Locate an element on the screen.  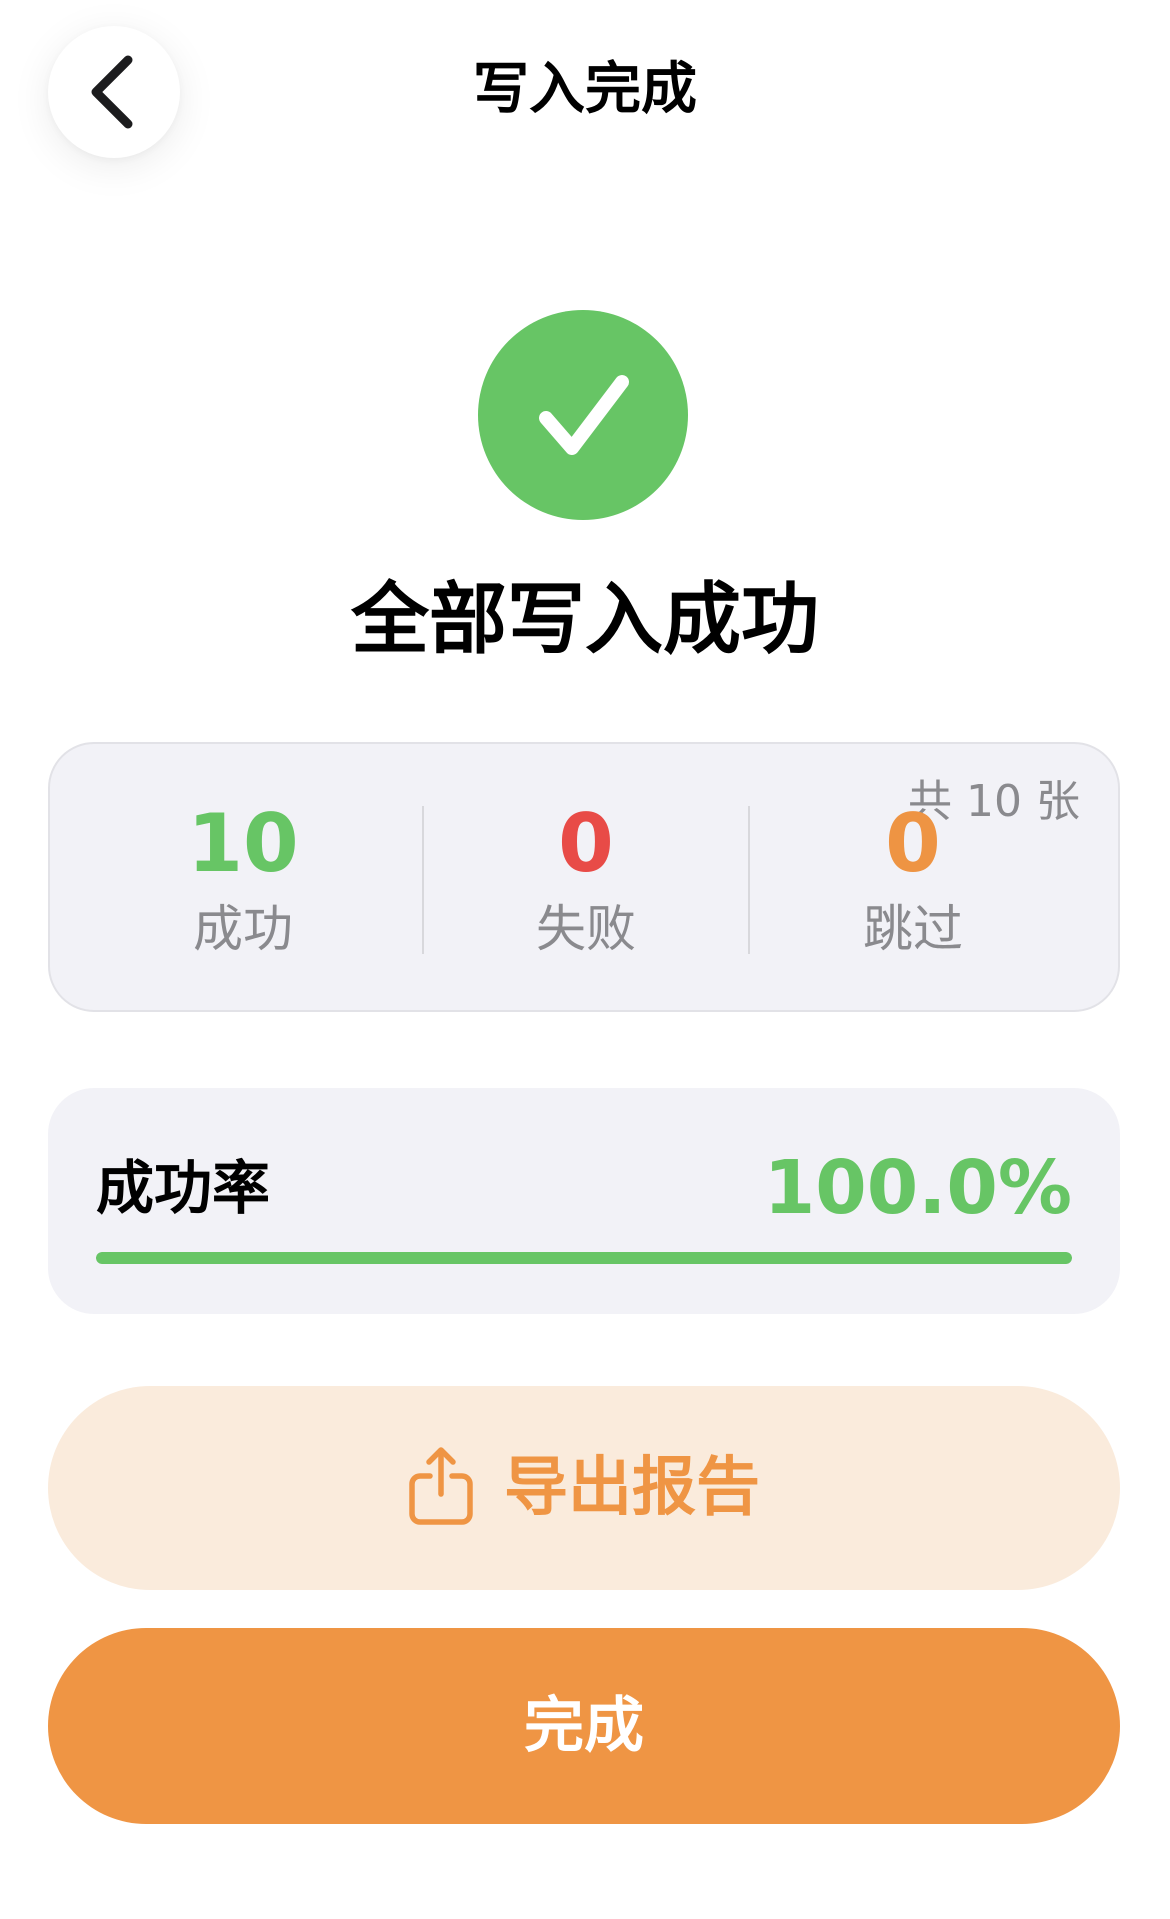
done-label: 完成 is located at coordinates (584, 1726).